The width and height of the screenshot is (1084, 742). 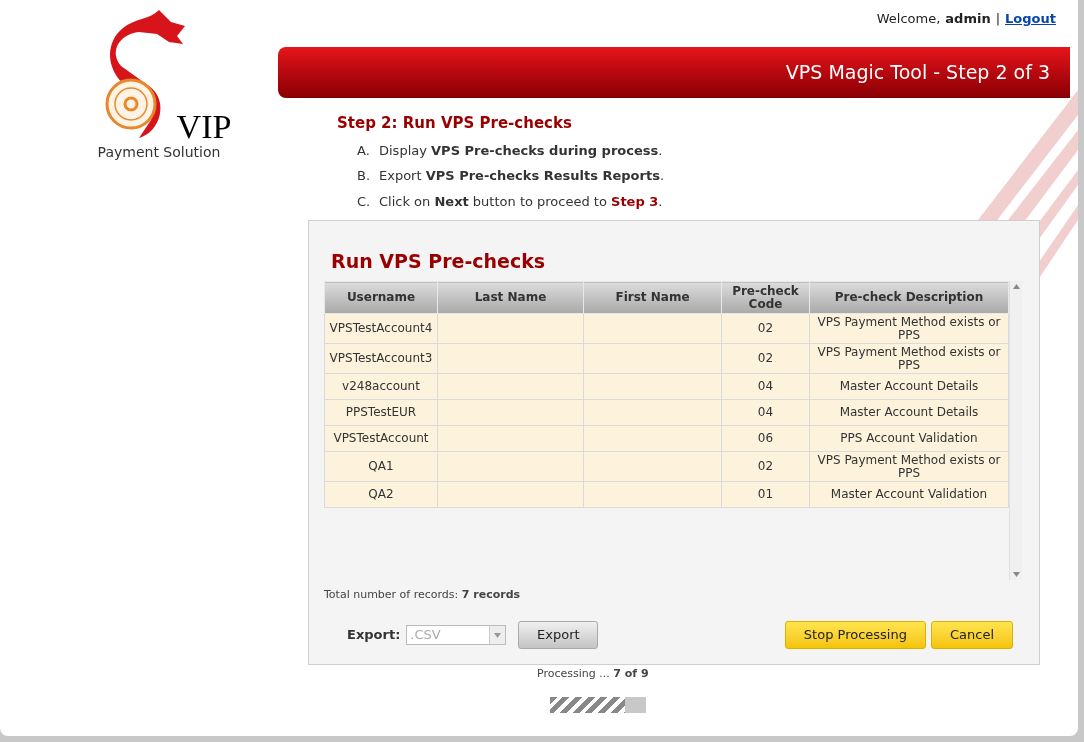 I want to click on table-cell: Master Account Validation, so click(x=909, y=494).